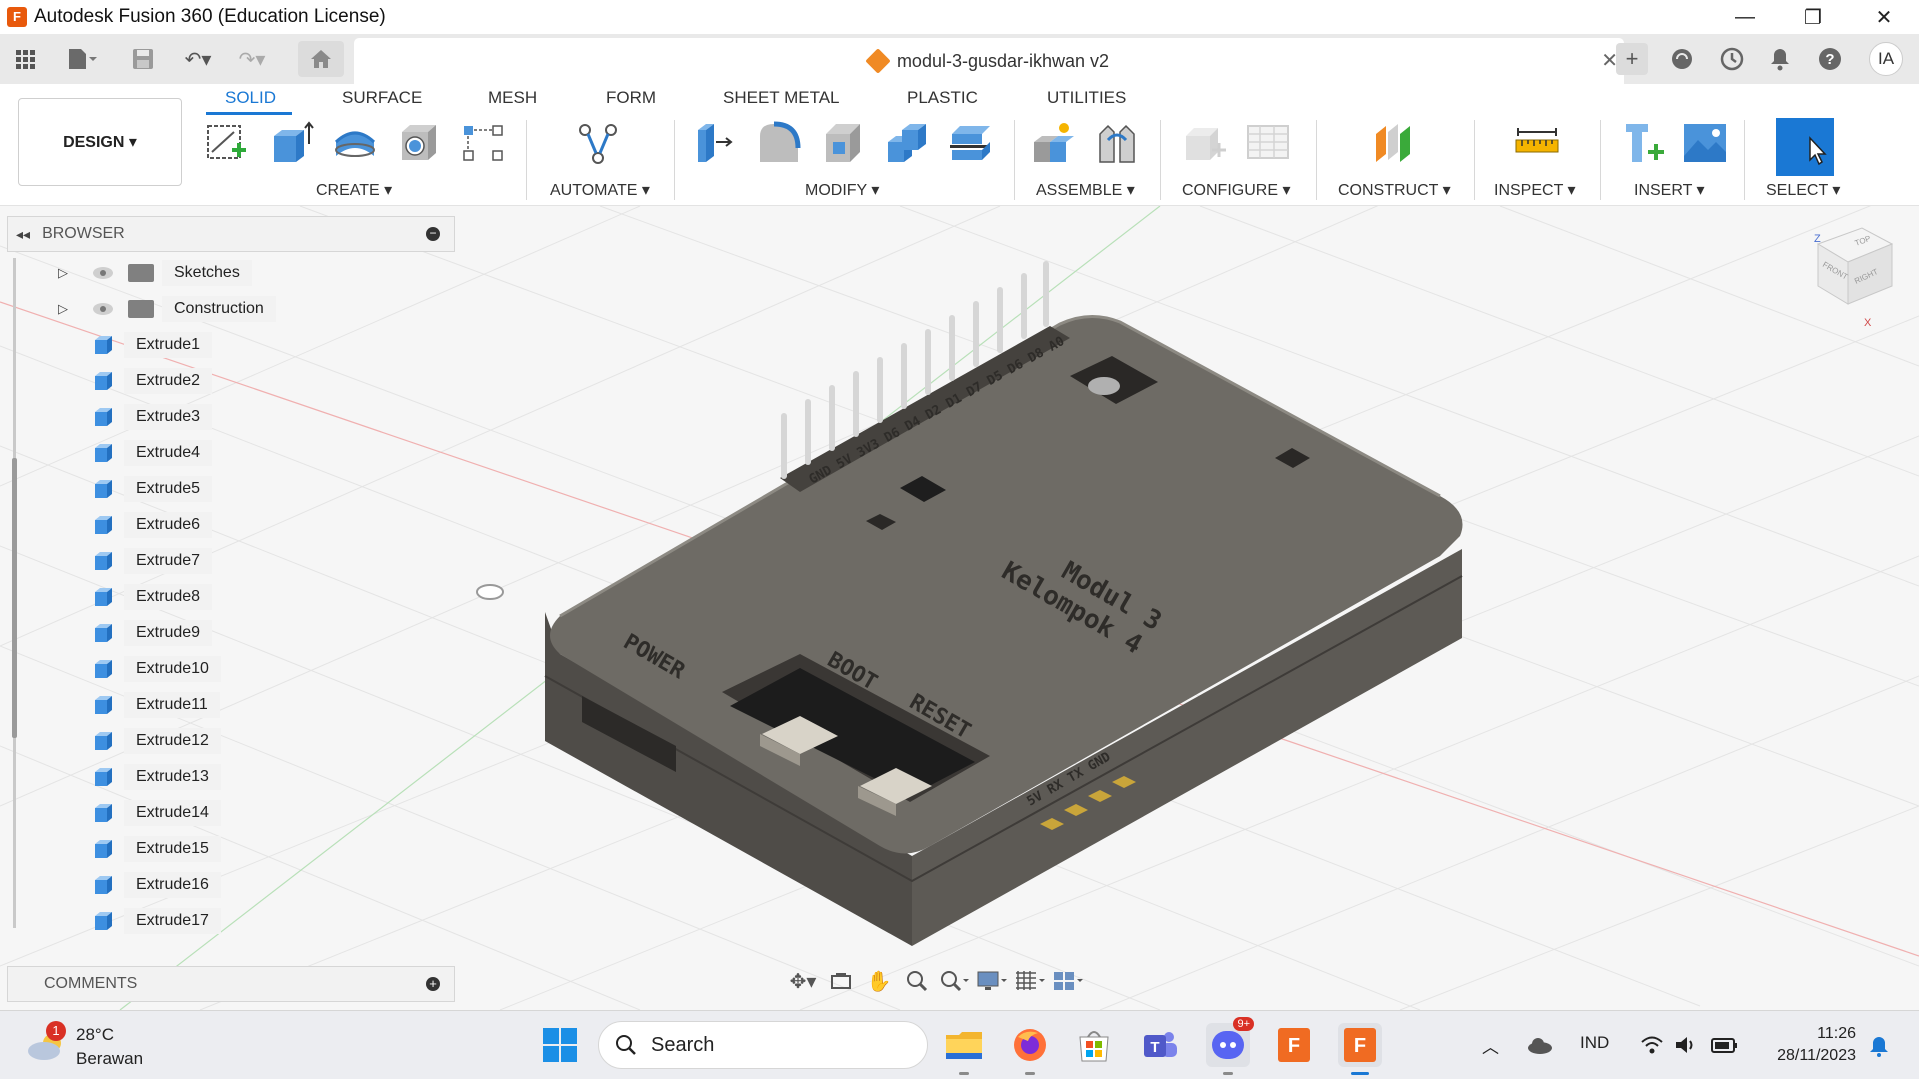  What do you see at coordinates (100, 142) in the screenshot?
I see `workspace-switcher: DESIGN ▾` at bounding box center [100, 142].